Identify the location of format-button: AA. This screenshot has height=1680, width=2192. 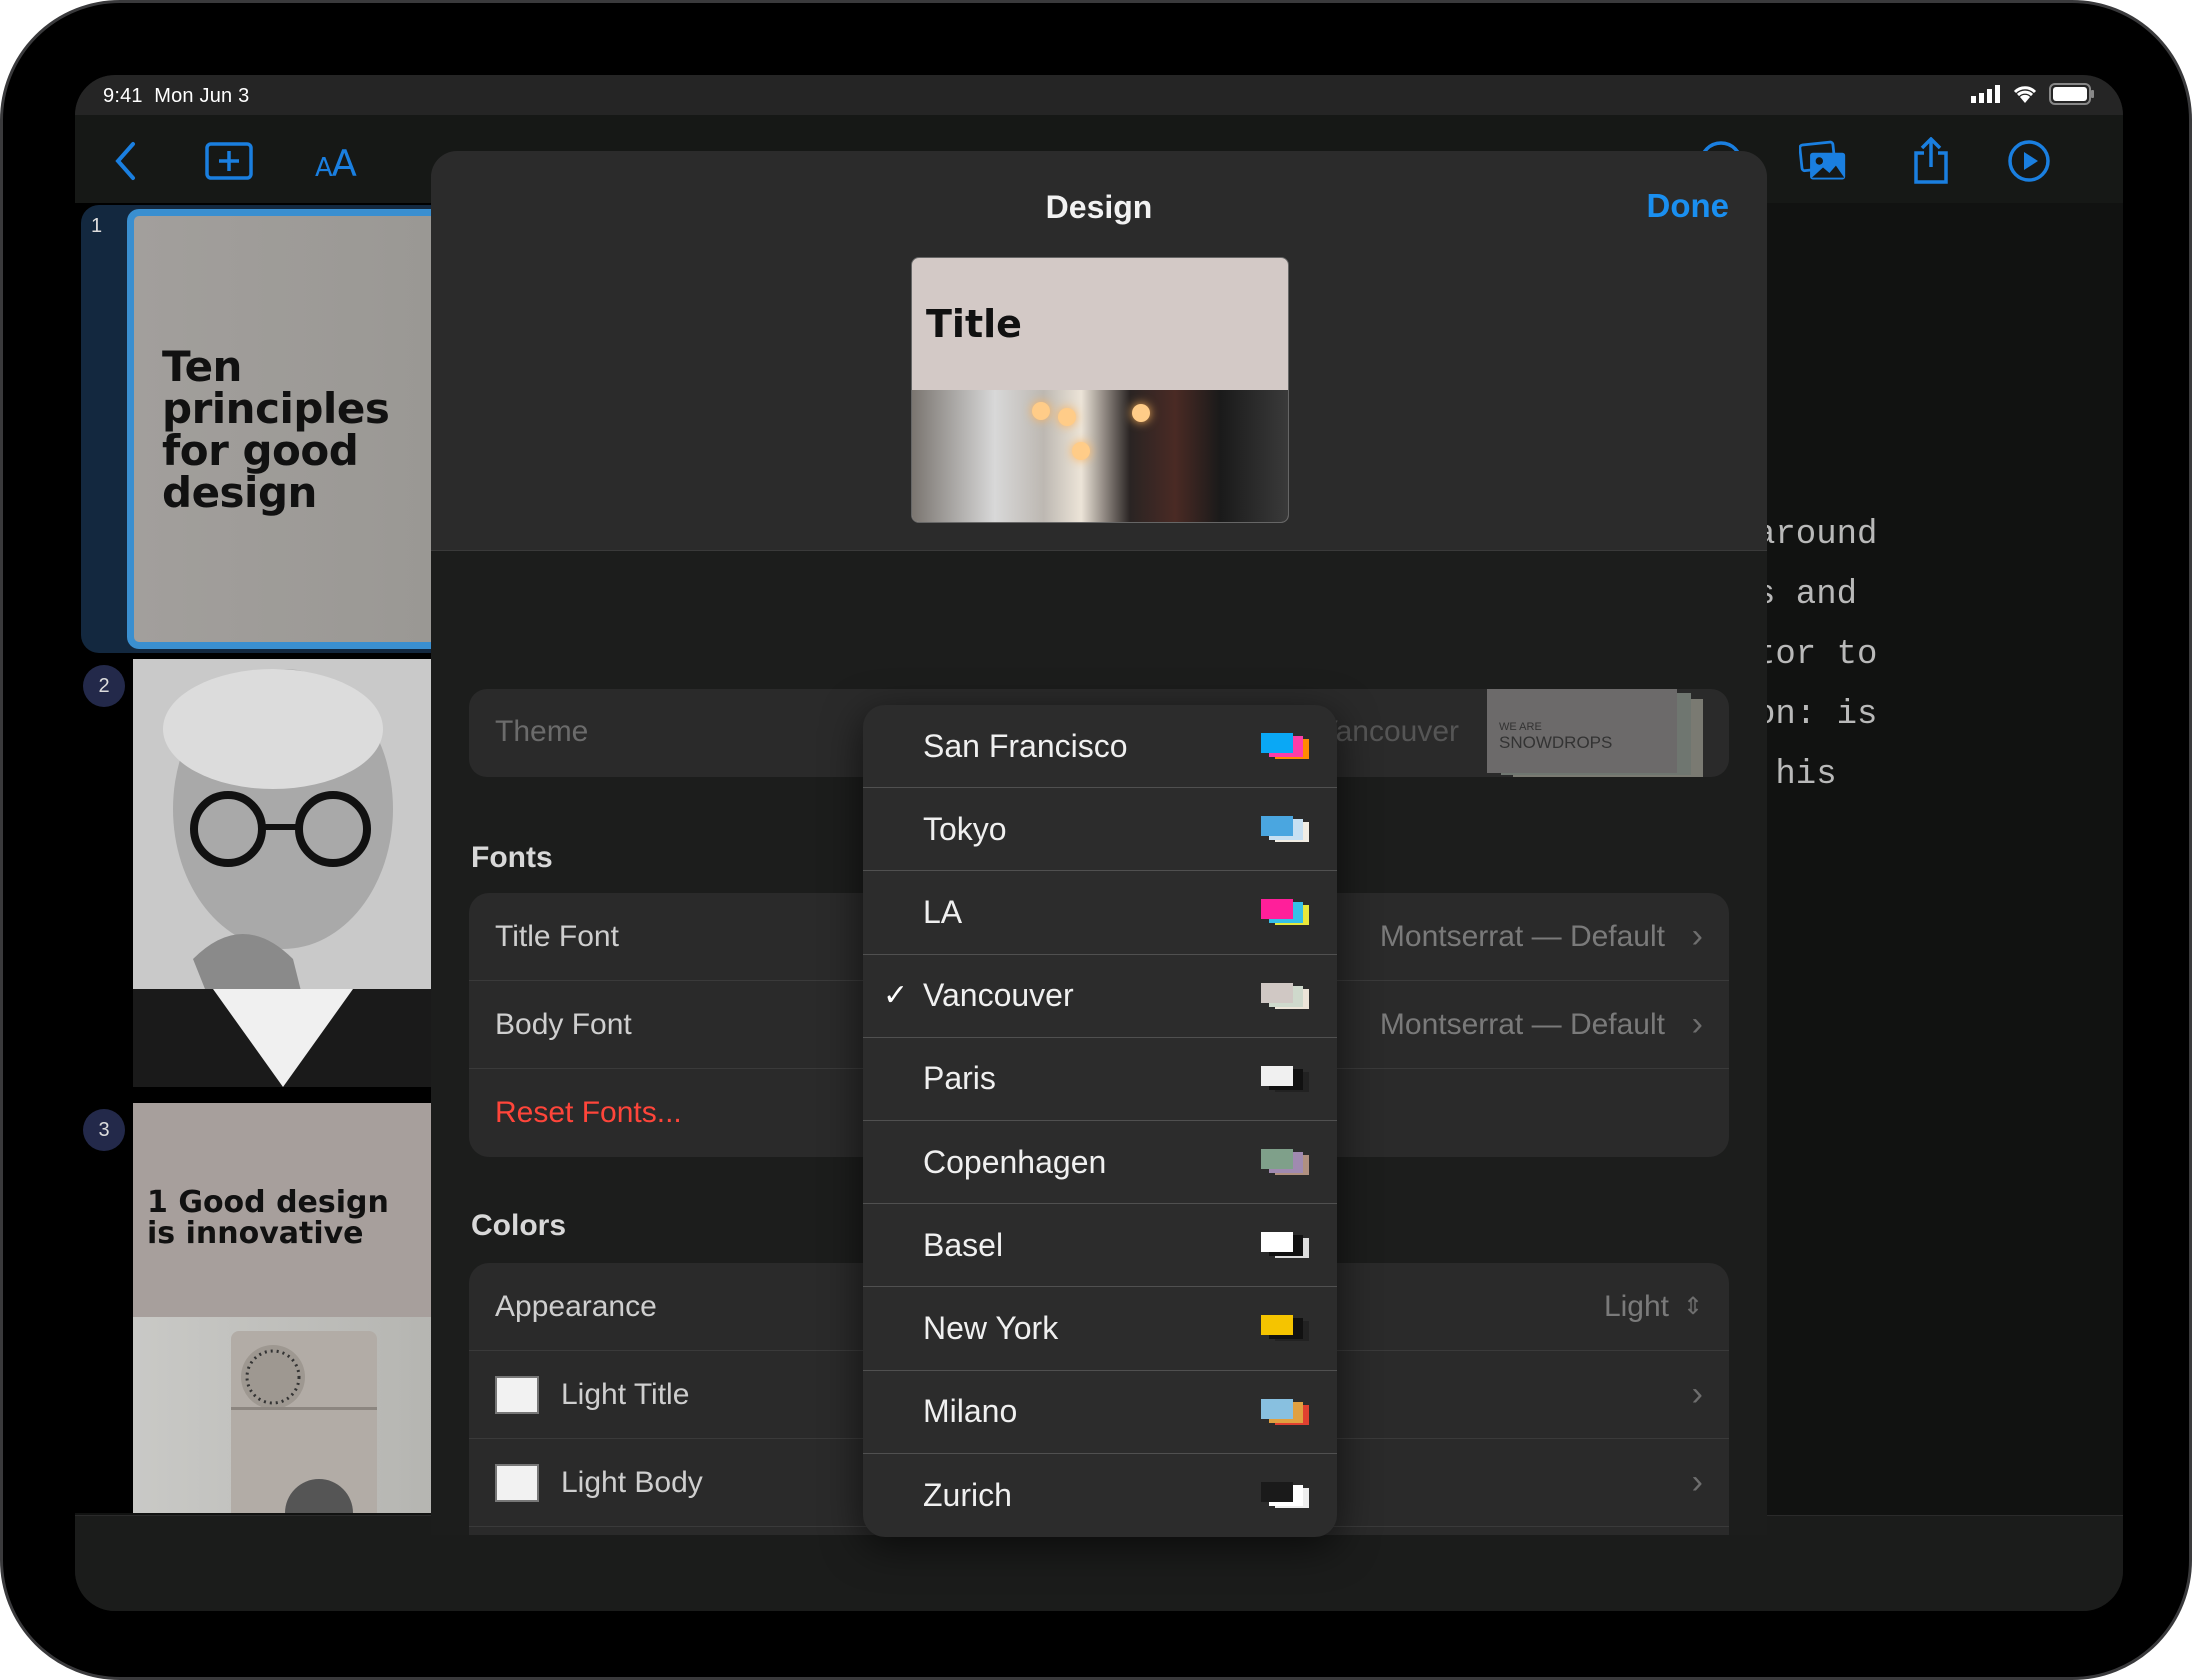
(339, 161).